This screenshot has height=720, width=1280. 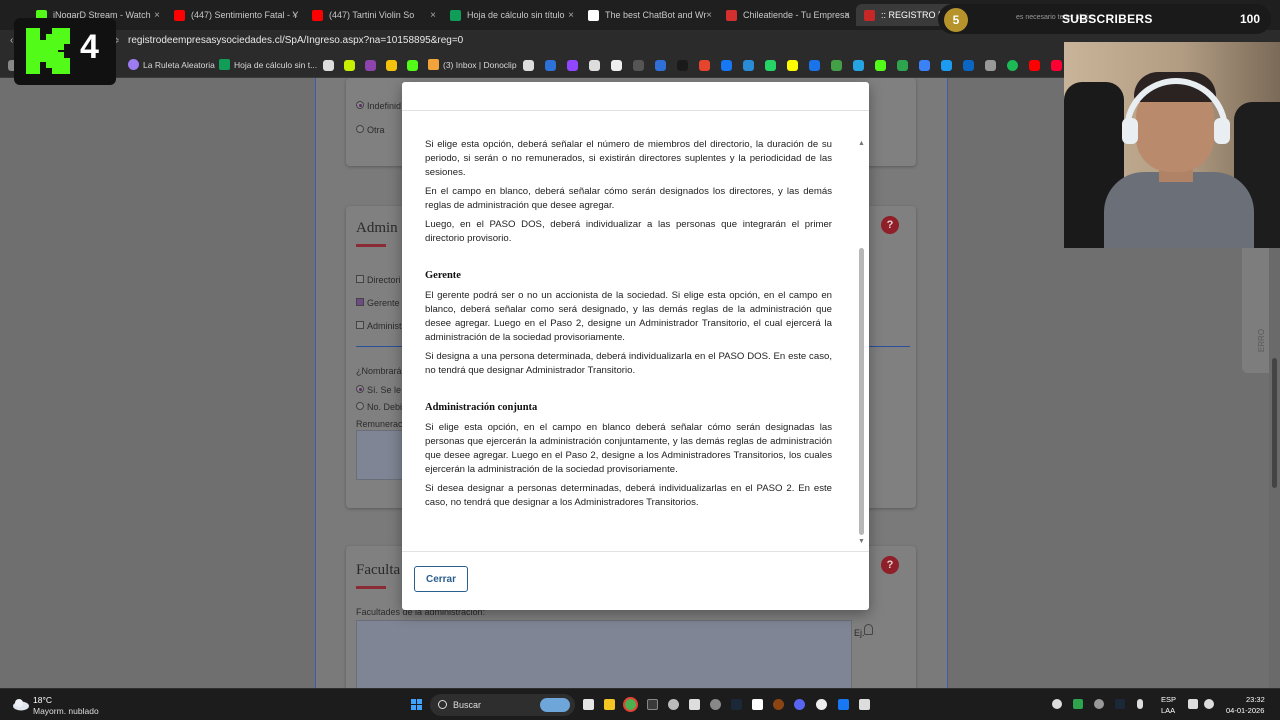 I want to click on linkedin-icon, so click(x=968, y=65).